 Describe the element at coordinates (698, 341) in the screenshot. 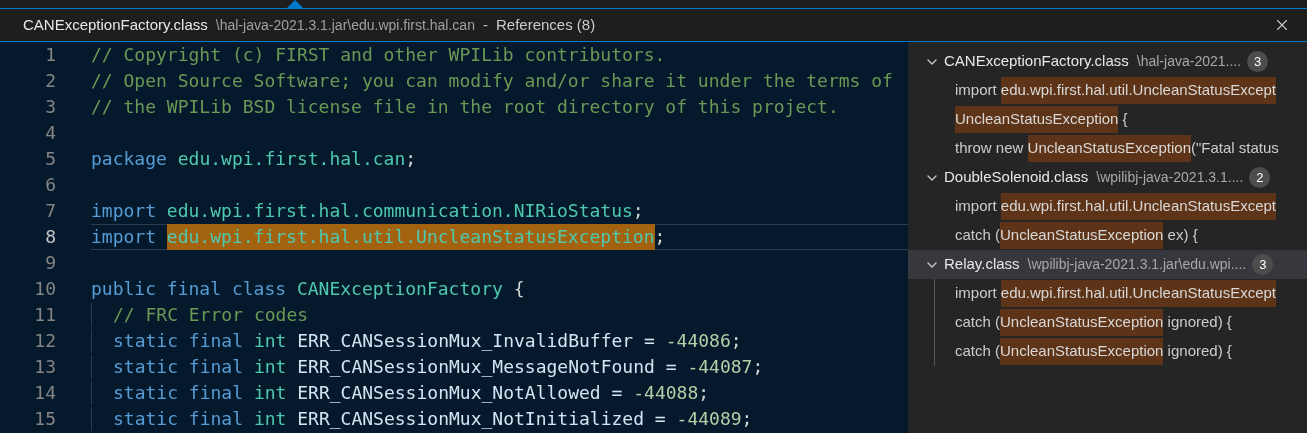

I see `code-token: -44086` at that location.